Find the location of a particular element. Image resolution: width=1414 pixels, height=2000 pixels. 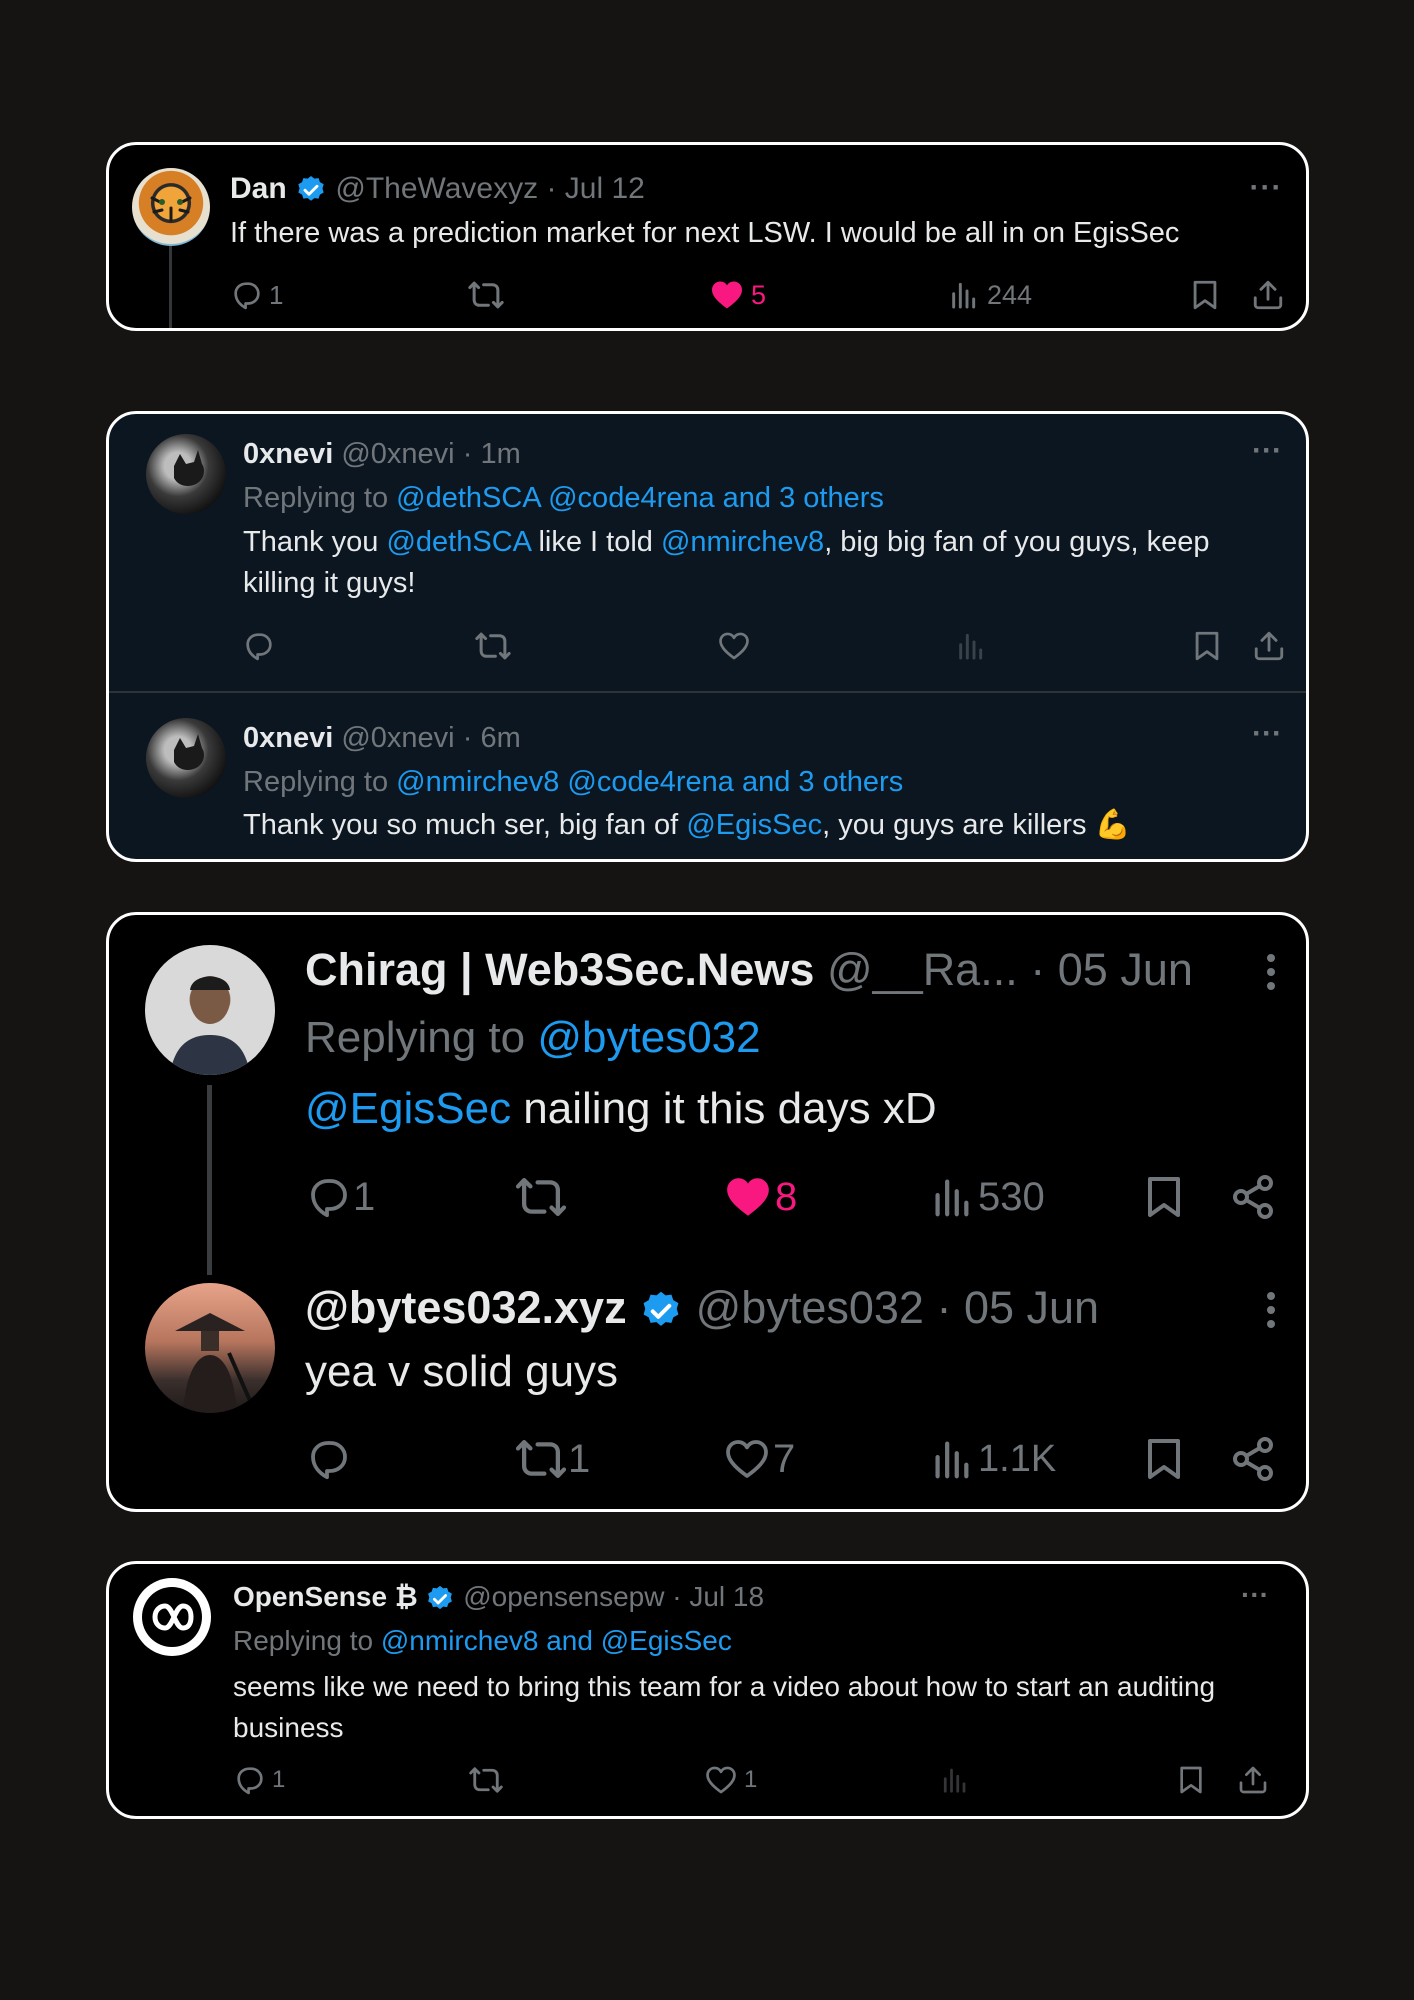

author-name: @bytes032.xyz is located at coordinates (466, 1307).